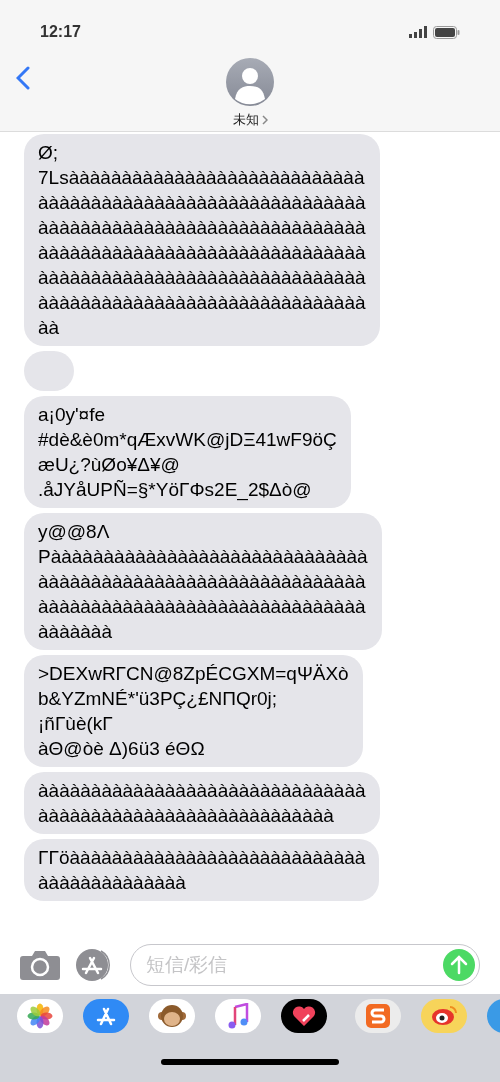  Describe the element at coordinates (40, 1016) in the screenshot. I see `photos-icon` at that location.